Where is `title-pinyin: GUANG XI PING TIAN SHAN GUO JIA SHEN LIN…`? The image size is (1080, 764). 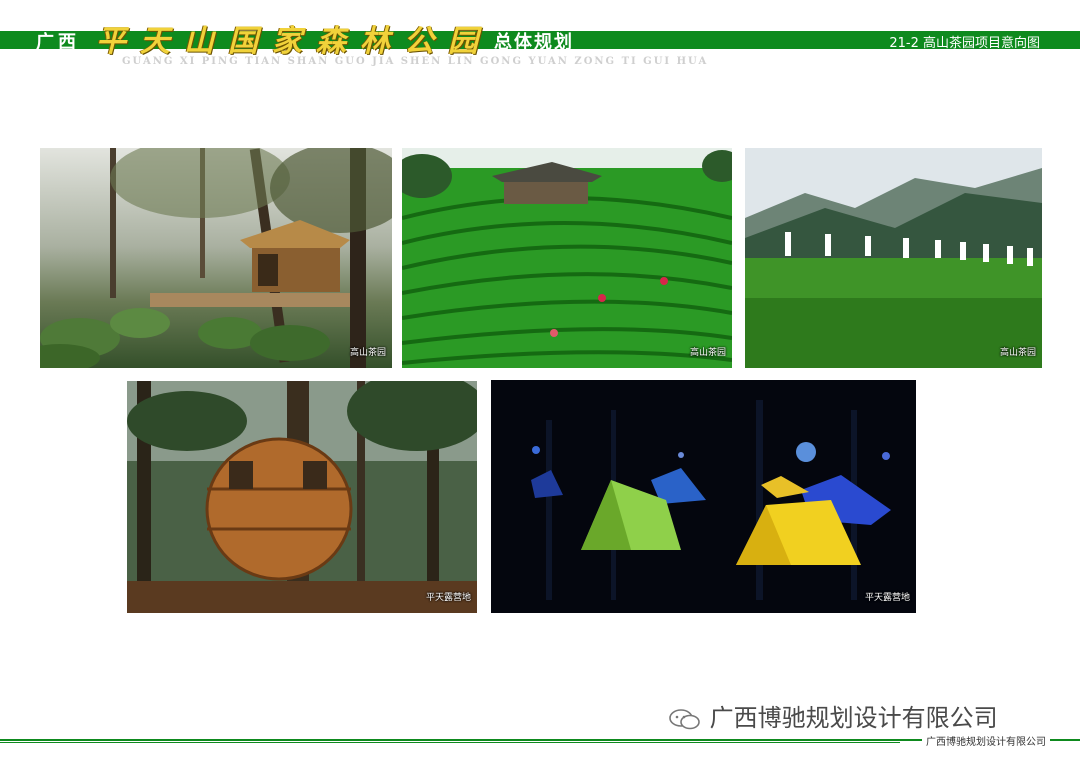 title-pinyin: GUANG XI PING TIAN SHAN GUO JIA SHEN LIN… is located at coordinates (415, 61).